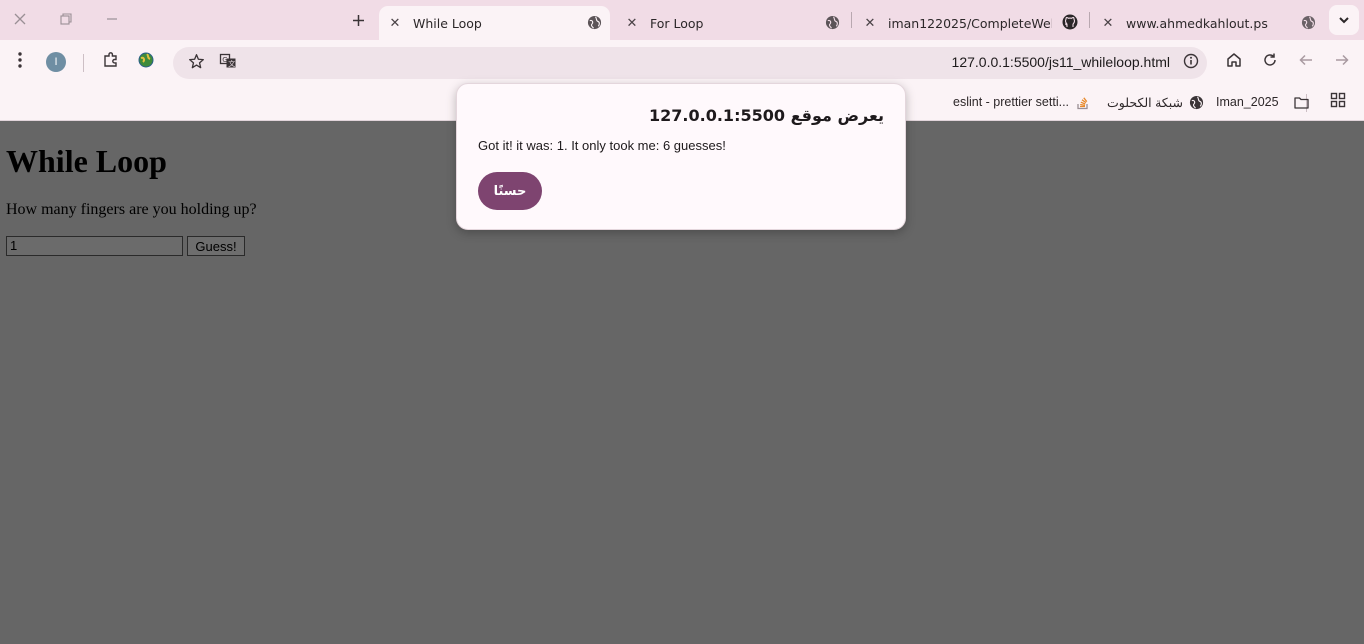  What do you see at coordinates (766, 115) in the screenshot?
I see `dialog-title: يعرض موقع 127.0.0.1:5500` at bounding box center [766, 115].